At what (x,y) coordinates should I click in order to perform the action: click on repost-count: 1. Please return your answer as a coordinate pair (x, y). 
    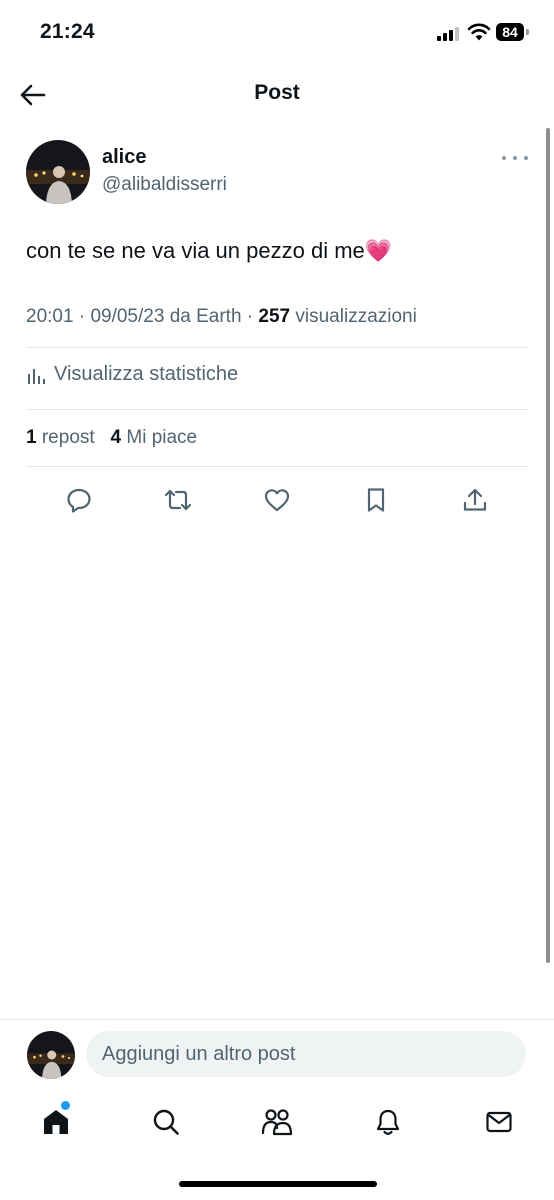
    Looking at the image, I should click on (31, 437).